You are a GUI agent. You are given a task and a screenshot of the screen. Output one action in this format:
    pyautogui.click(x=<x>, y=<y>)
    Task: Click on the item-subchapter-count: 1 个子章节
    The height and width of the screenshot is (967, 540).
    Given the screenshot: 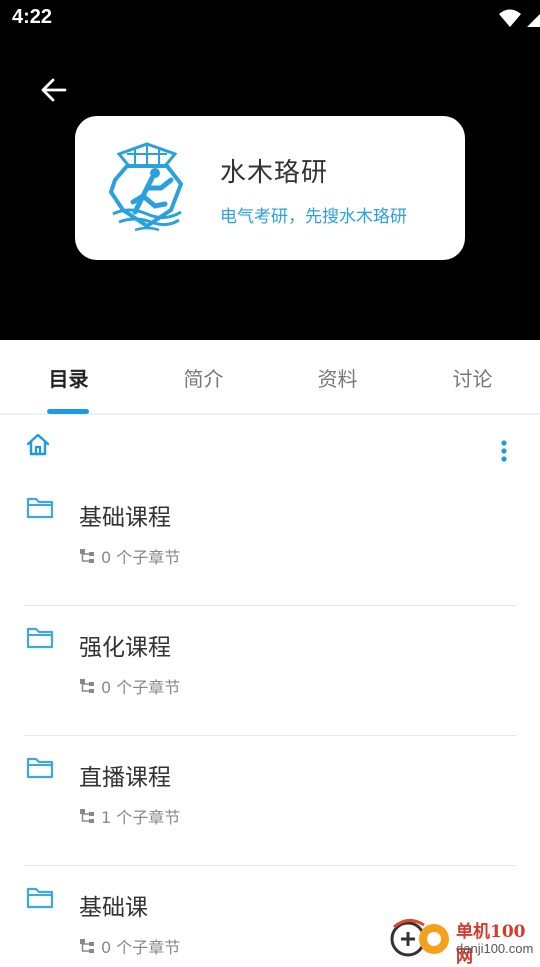 What is the action you would take?
    pyautogui.click(x=141, y=817)
    